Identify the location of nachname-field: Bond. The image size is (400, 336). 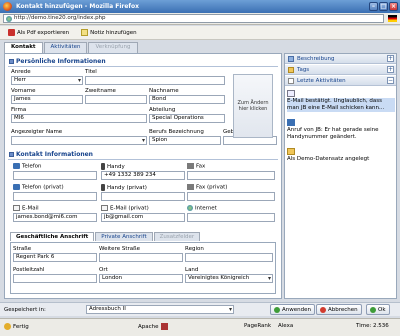
(187, 99).